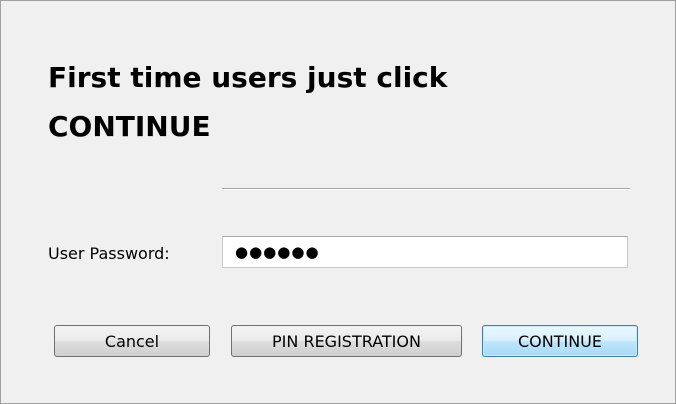  What do you see at coordinates (248, 102) in the screenshot?
I see `dialog-heading: First time users just click CONTINUE` at bounding box center [248, 102].